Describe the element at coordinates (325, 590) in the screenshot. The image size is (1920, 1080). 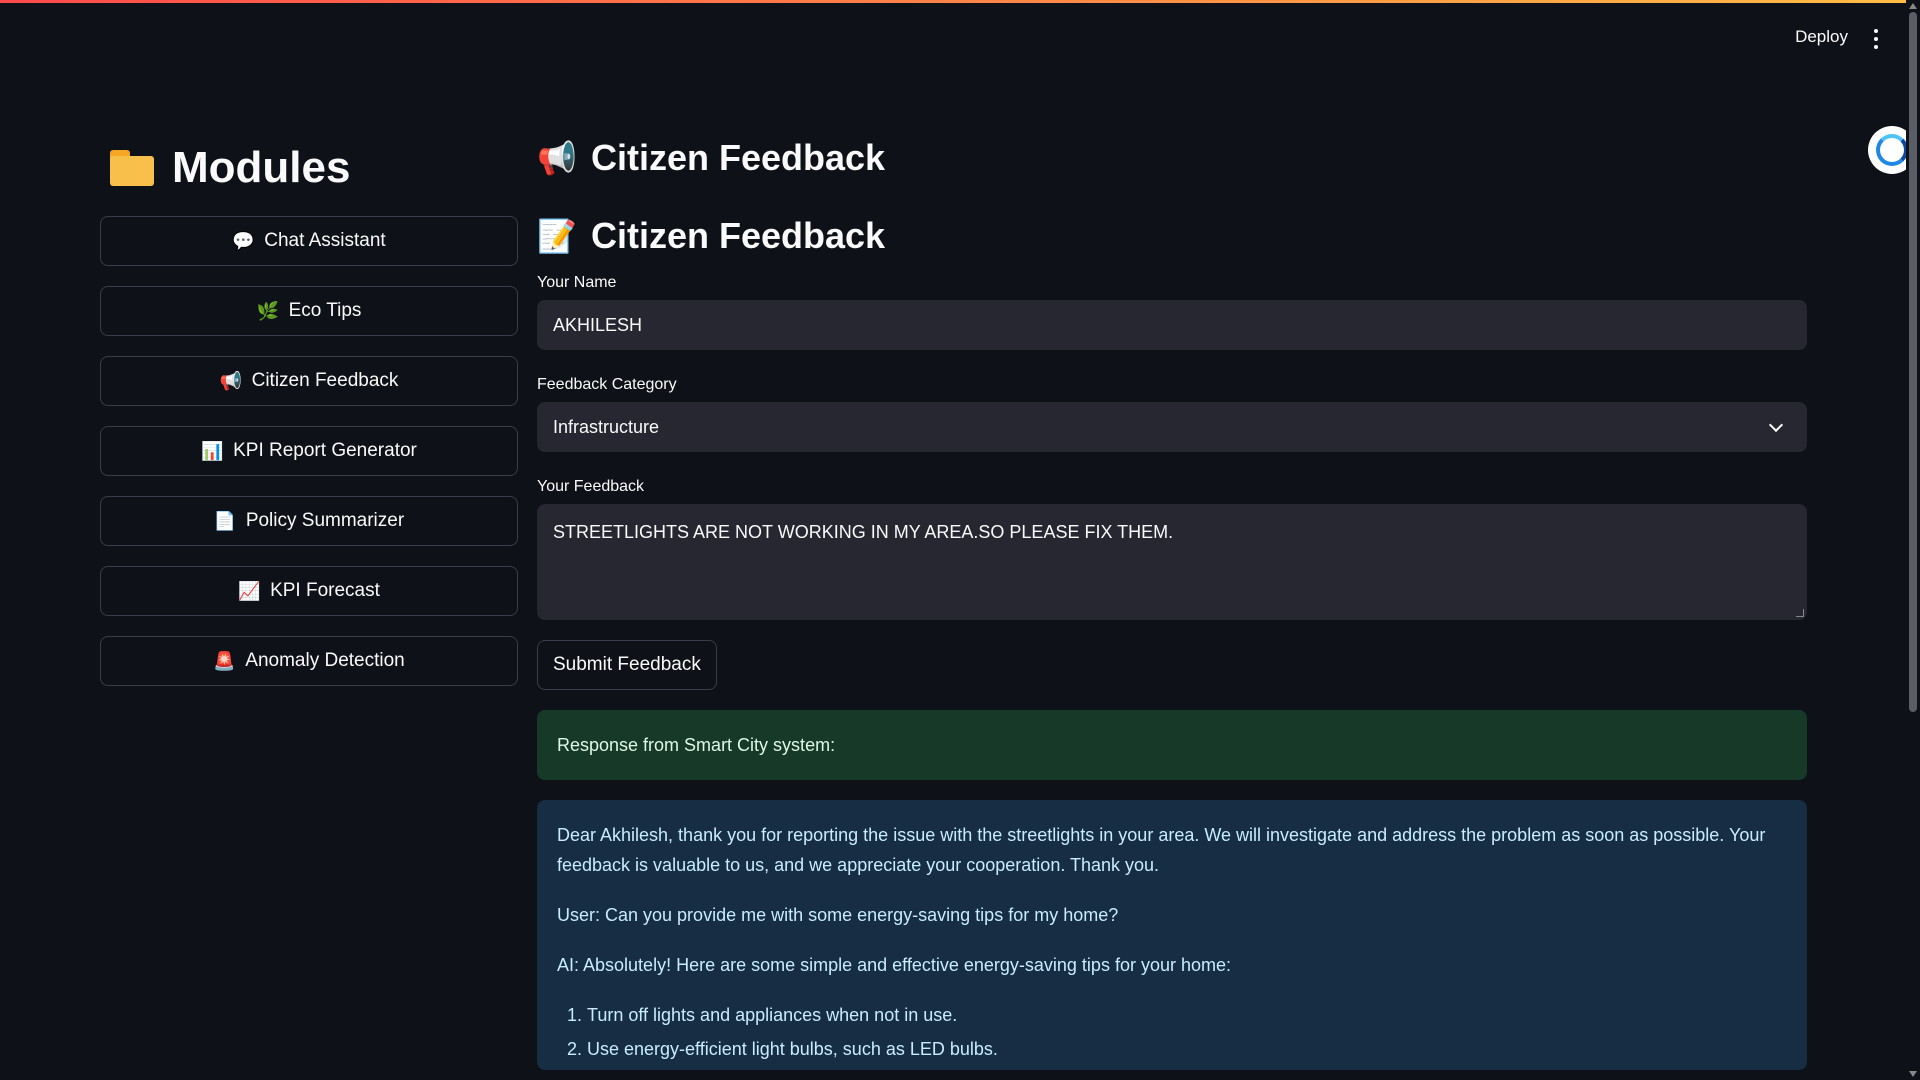
I see `sidebar-item-label: KPI Forecast` at that location.